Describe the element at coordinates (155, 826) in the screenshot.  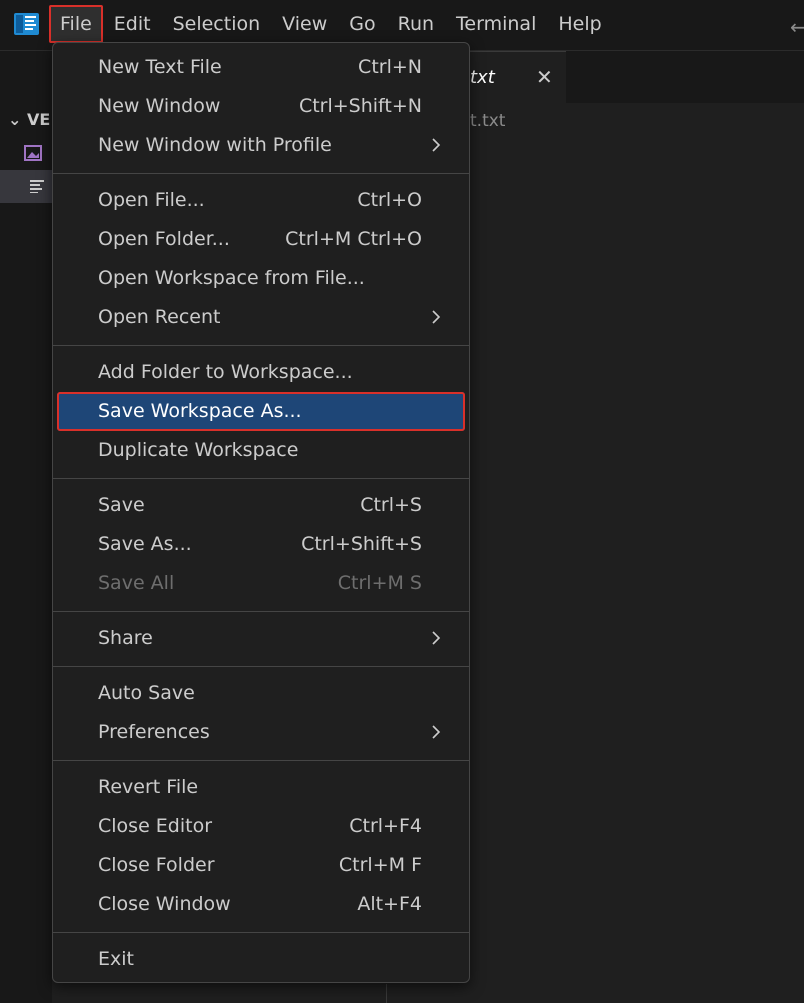
I see `menu-item-label: Close Editor` at that location.